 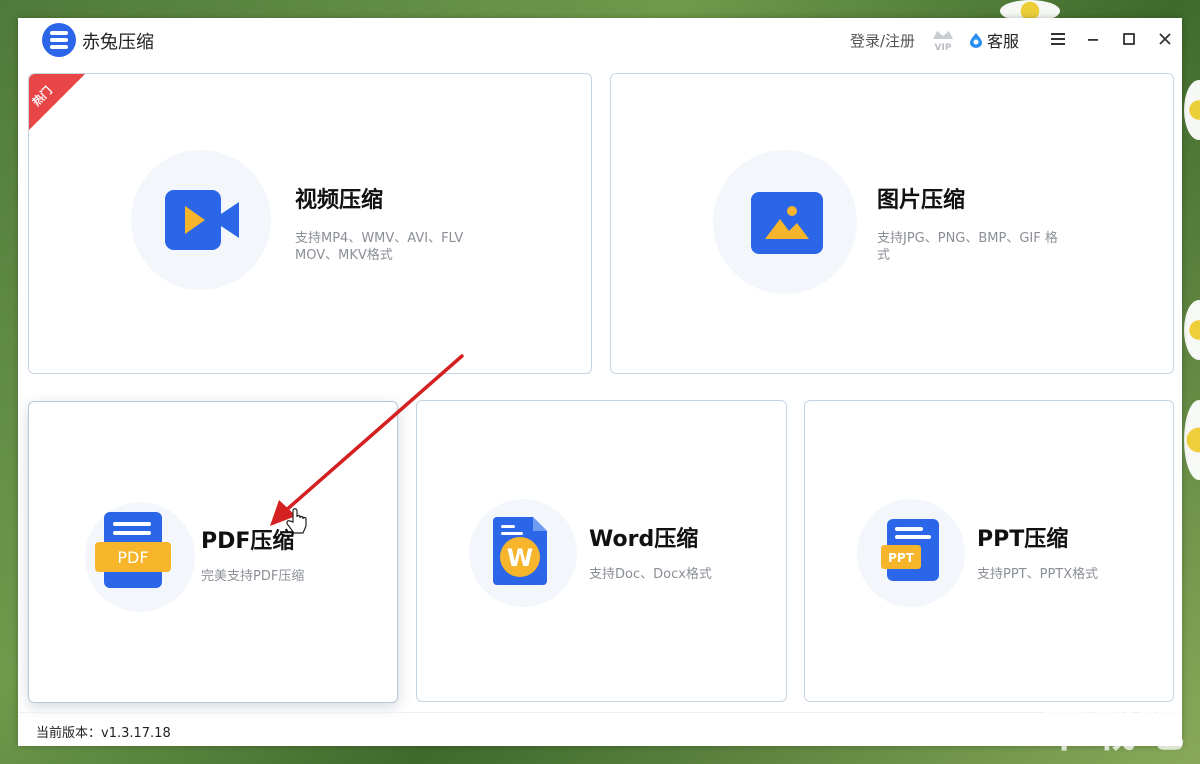 What do you see at coordinates (1129, 39) in the screenshot?
I see `maximize-icon` at bounding box center [1129, 39].